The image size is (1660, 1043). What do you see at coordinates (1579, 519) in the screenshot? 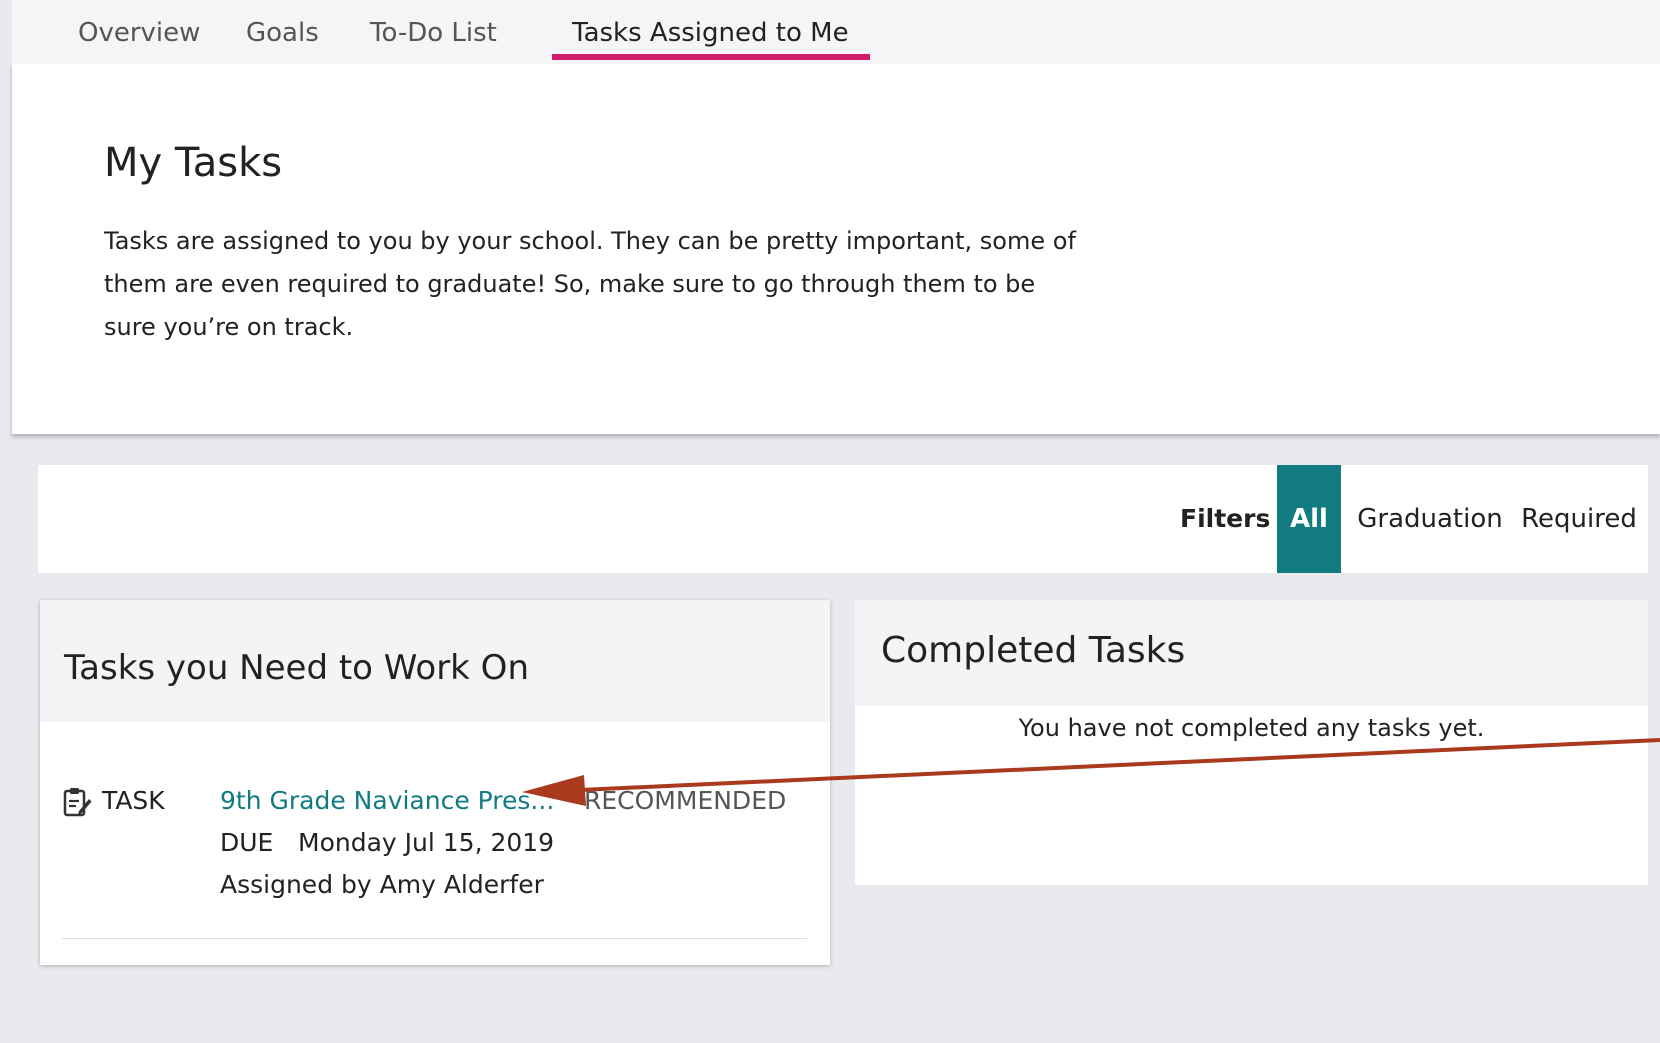
I see `filter-required-button: Required` at bounding box center [1579, 519].